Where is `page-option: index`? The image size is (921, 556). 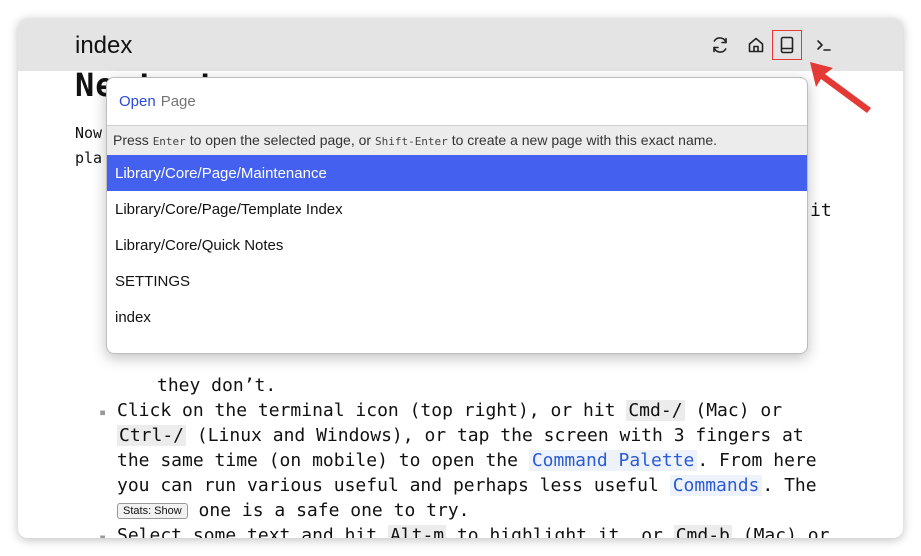
page-option: index is located at coordinates (457, 317).